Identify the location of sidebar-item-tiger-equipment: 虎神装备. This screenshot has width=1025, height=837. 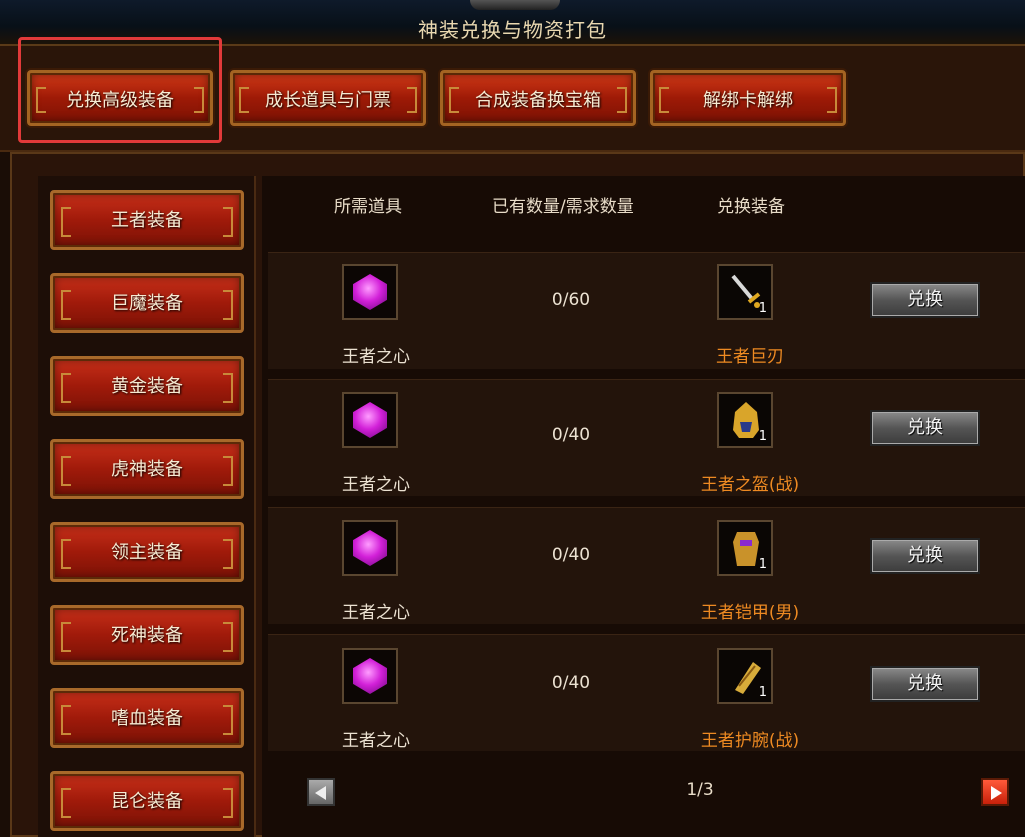
(147, 469).